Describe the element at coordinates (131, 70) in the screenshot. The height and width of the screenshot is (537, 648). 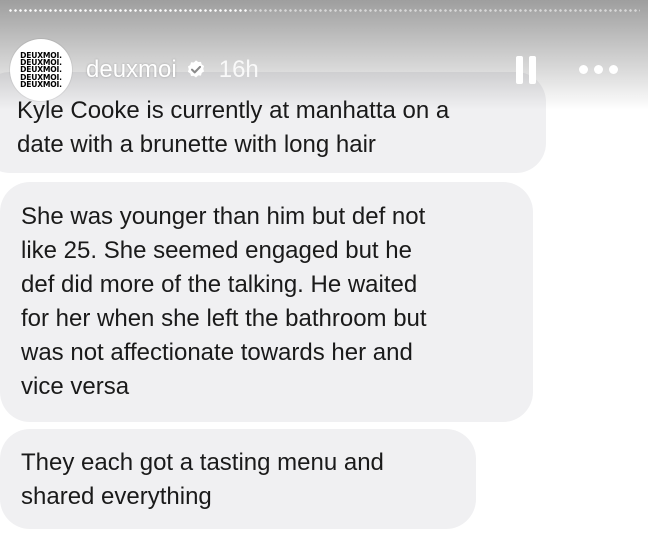
I see `username: deuxmoi` at that location.